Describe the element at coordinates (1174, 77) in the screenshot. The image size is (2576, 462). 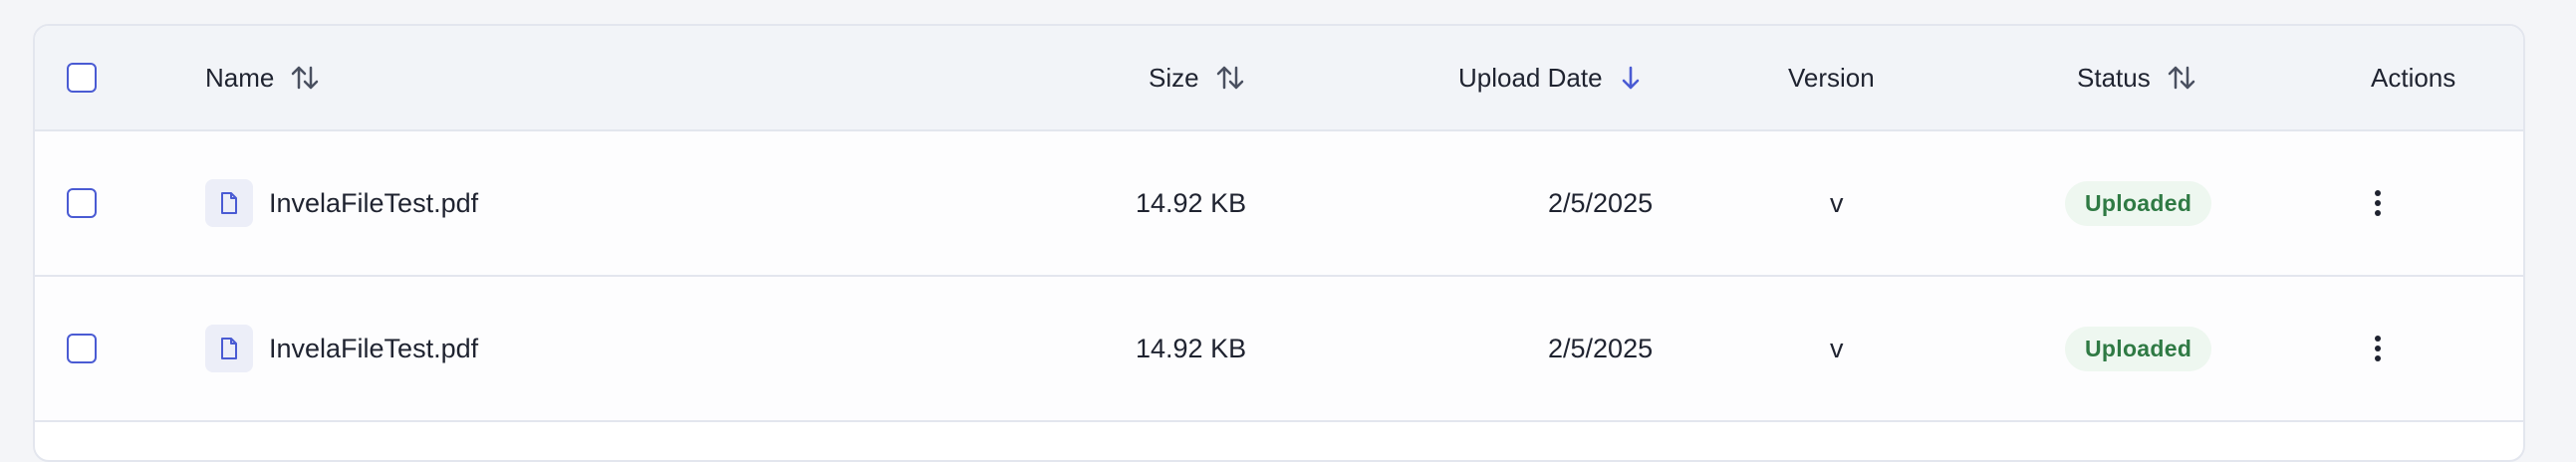
I see `column-label-size: Size` at that location.